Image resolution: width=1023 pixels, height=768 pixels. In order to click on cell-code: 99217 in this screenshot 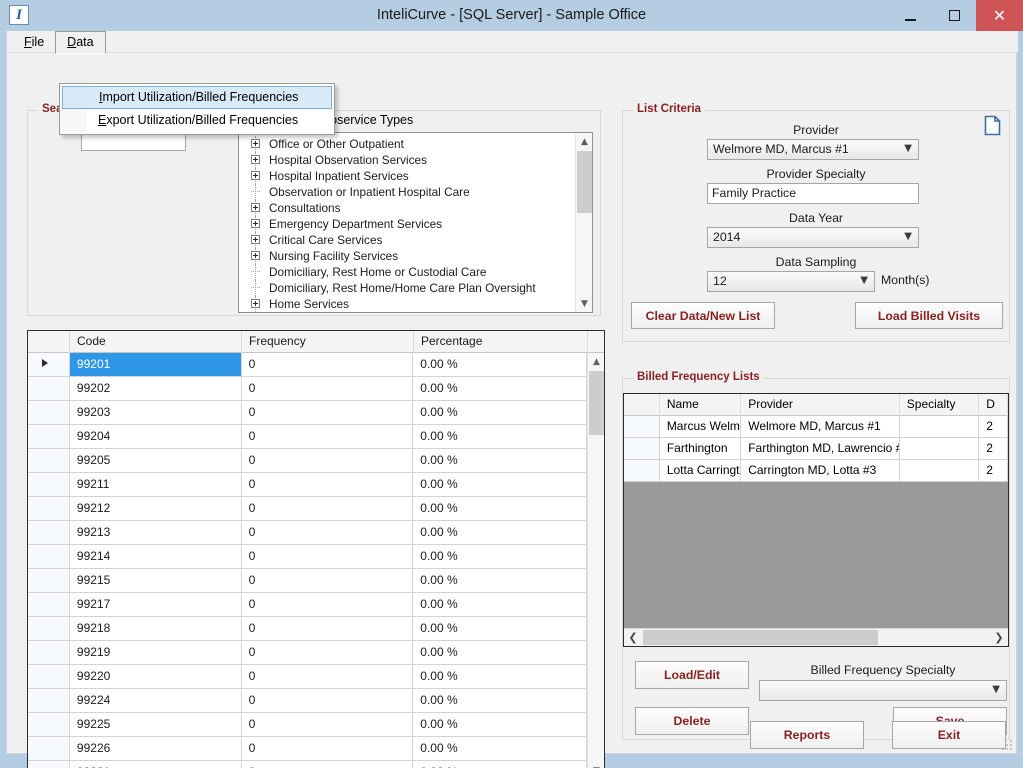, I will do `click(156, 604)`.